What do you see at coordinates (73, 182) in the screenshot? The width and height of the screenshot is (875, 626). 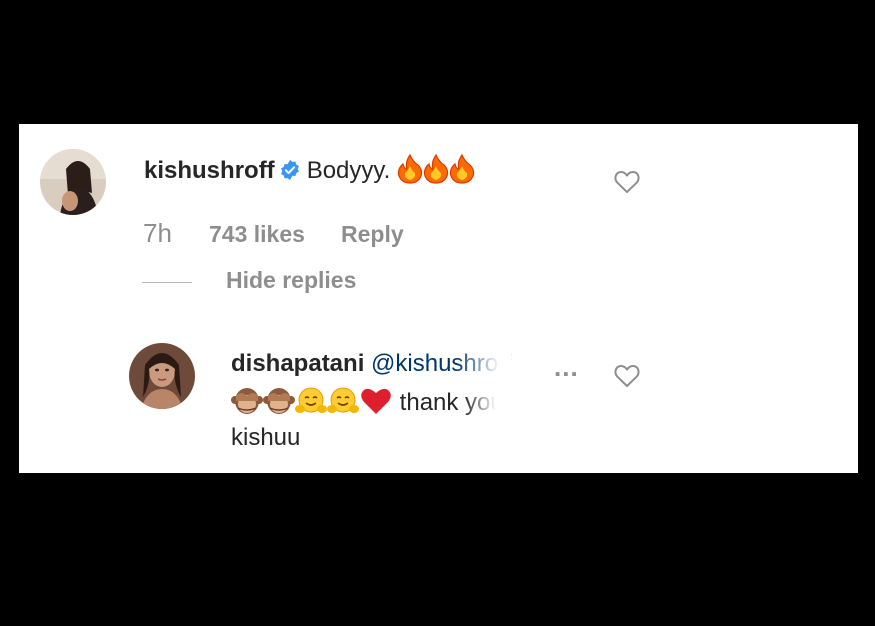 I see `avatar-kishushroff` at bounding box center [73, 182].